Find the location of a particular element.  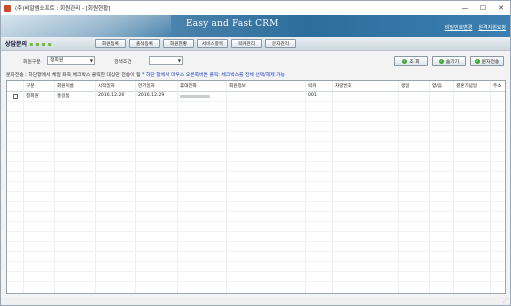

cell-category: 정회원 is located at coordinates (32, 96).